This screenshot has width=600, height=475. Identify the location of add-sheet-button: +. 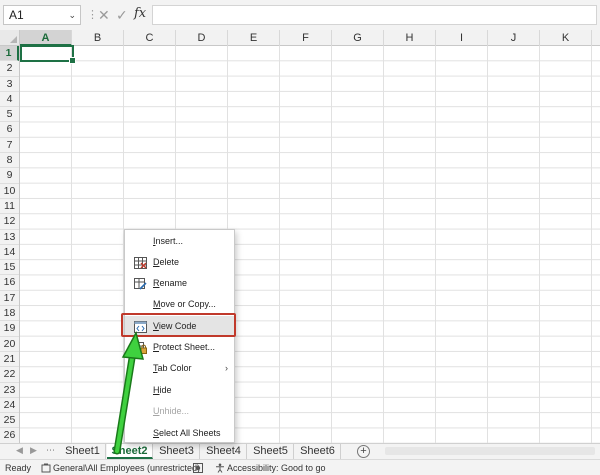
(363, 451).